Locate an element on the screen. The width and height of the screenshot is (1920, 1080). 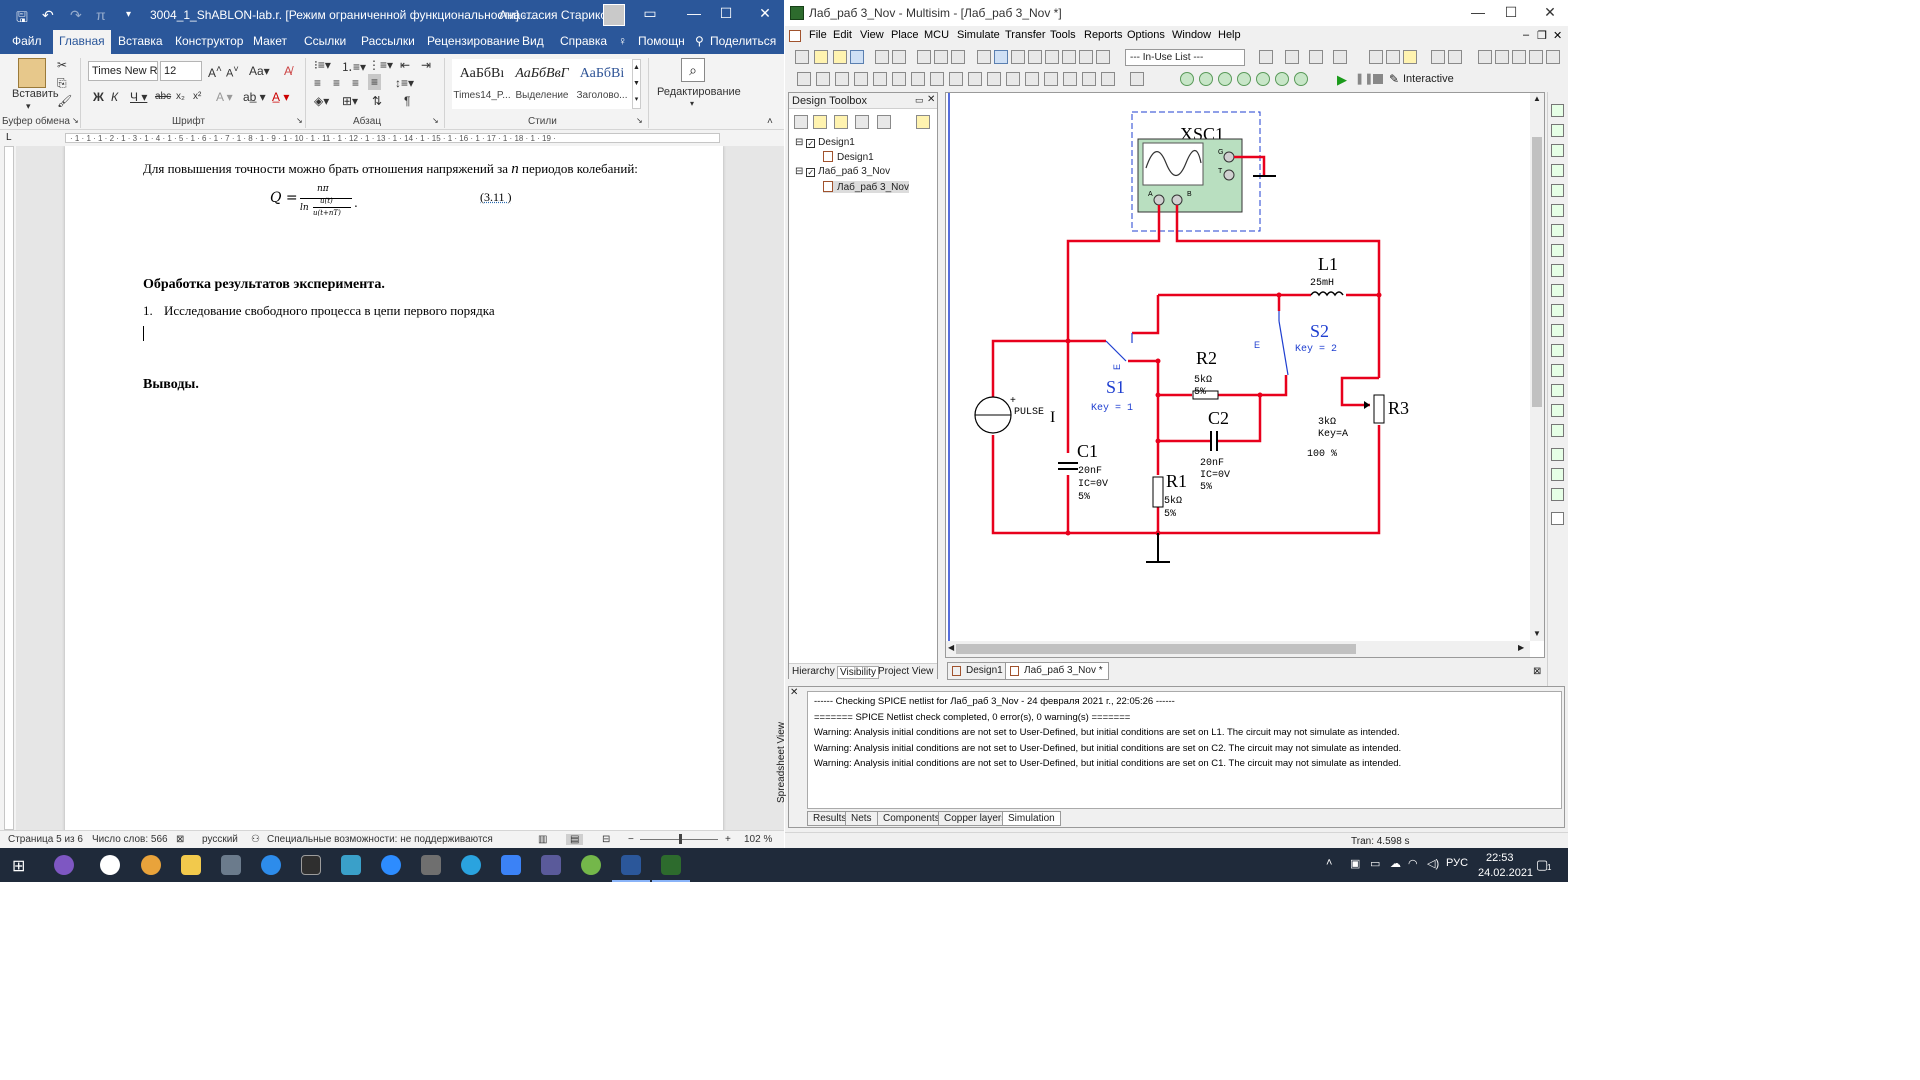
open-design-icon is located at coordinates (820, 122).